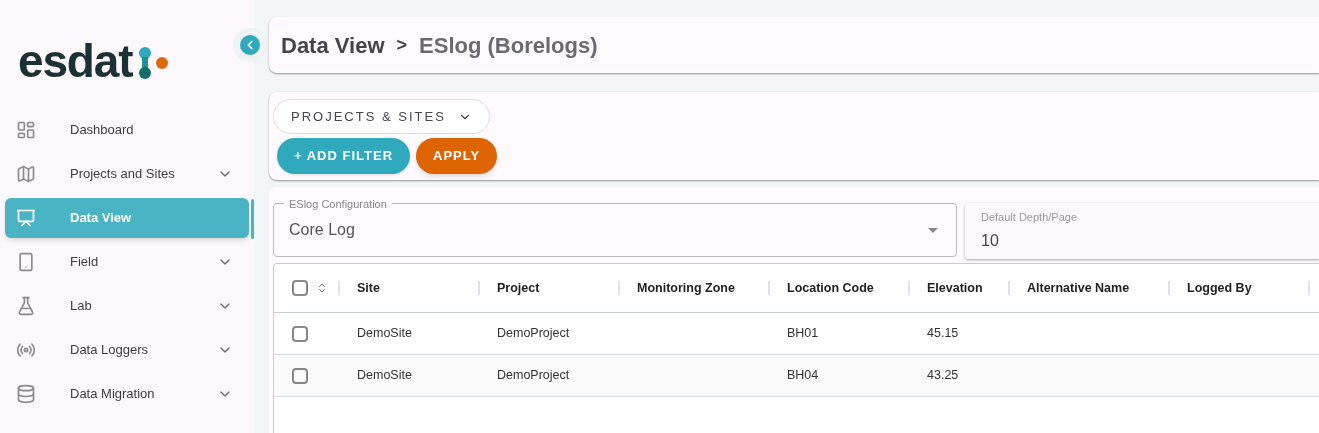  Describe the element at coordinates (702, 288) in the screenshot. I see `column-header: Monitoring Zone` at that location.